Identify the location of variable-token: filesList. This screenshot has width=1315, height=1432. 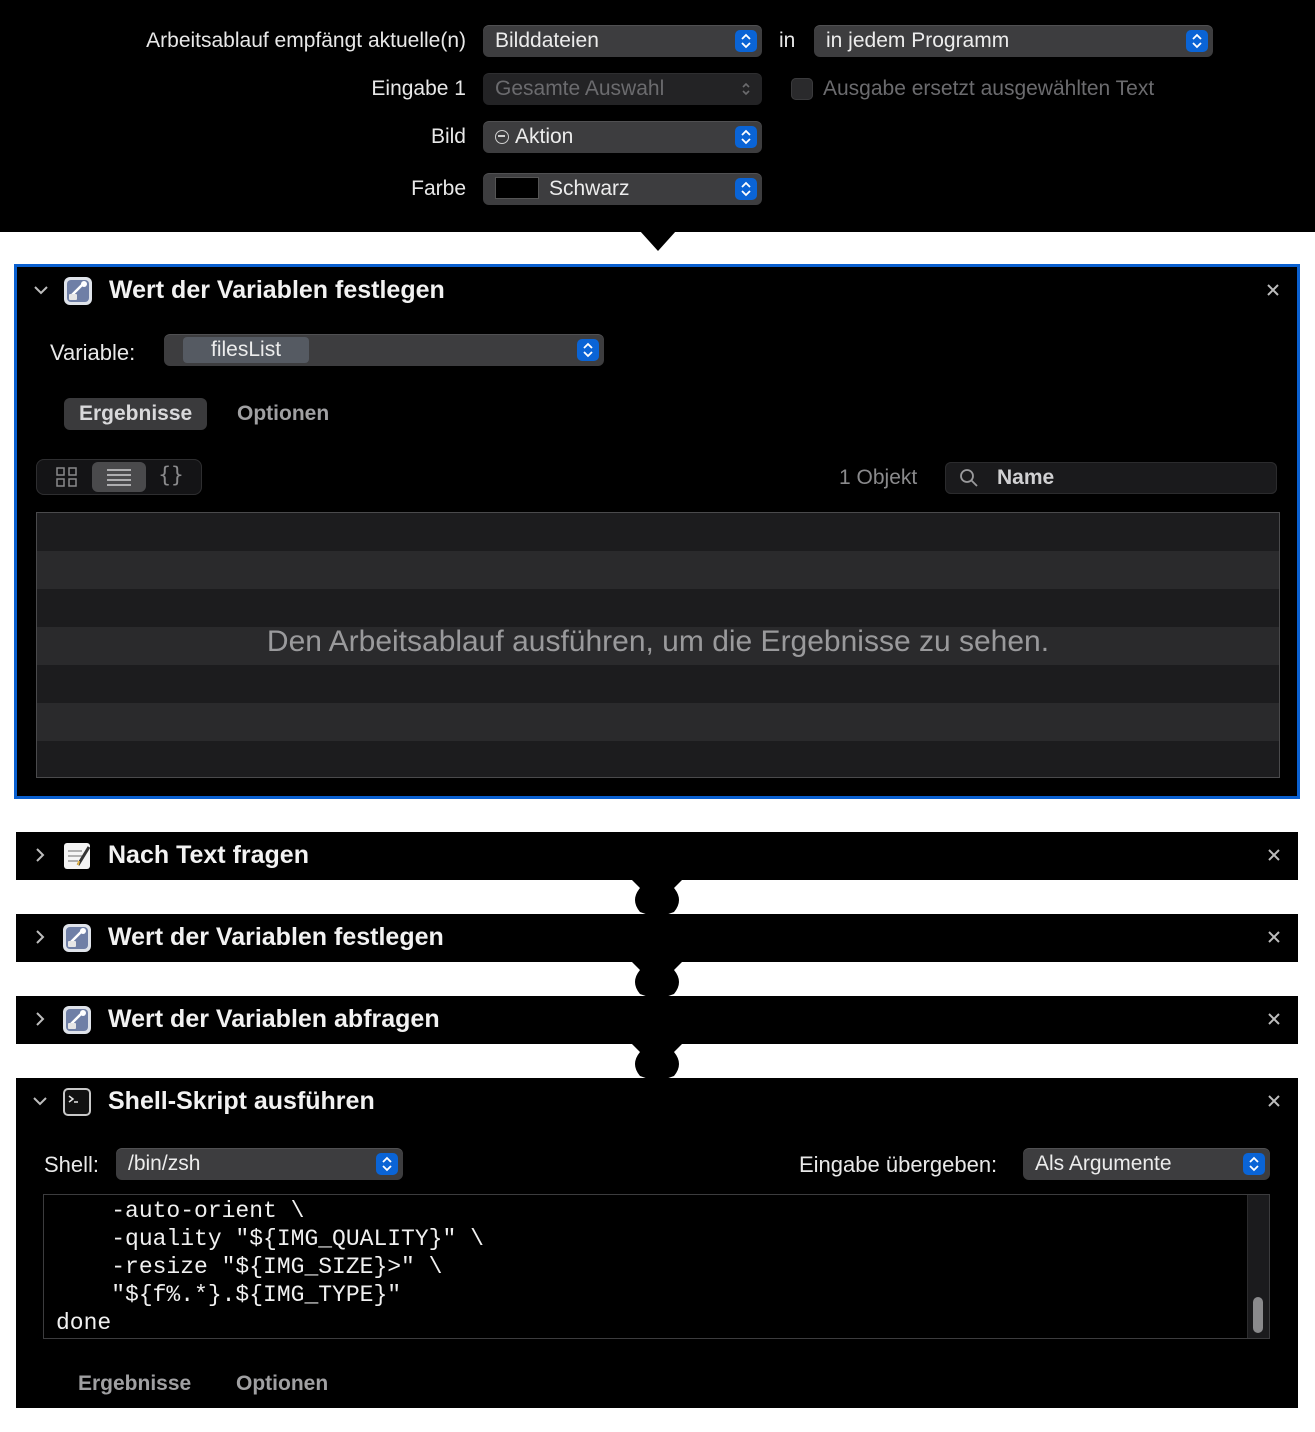
(246, 350).